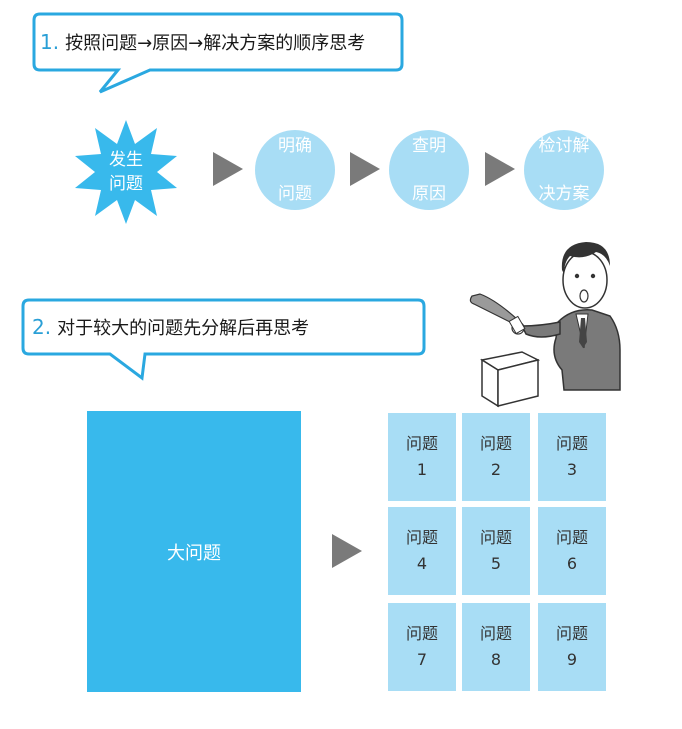  I want to click on callout-2-text: 2. 对于较大的问题先分解后再思考, so click(170, 328).